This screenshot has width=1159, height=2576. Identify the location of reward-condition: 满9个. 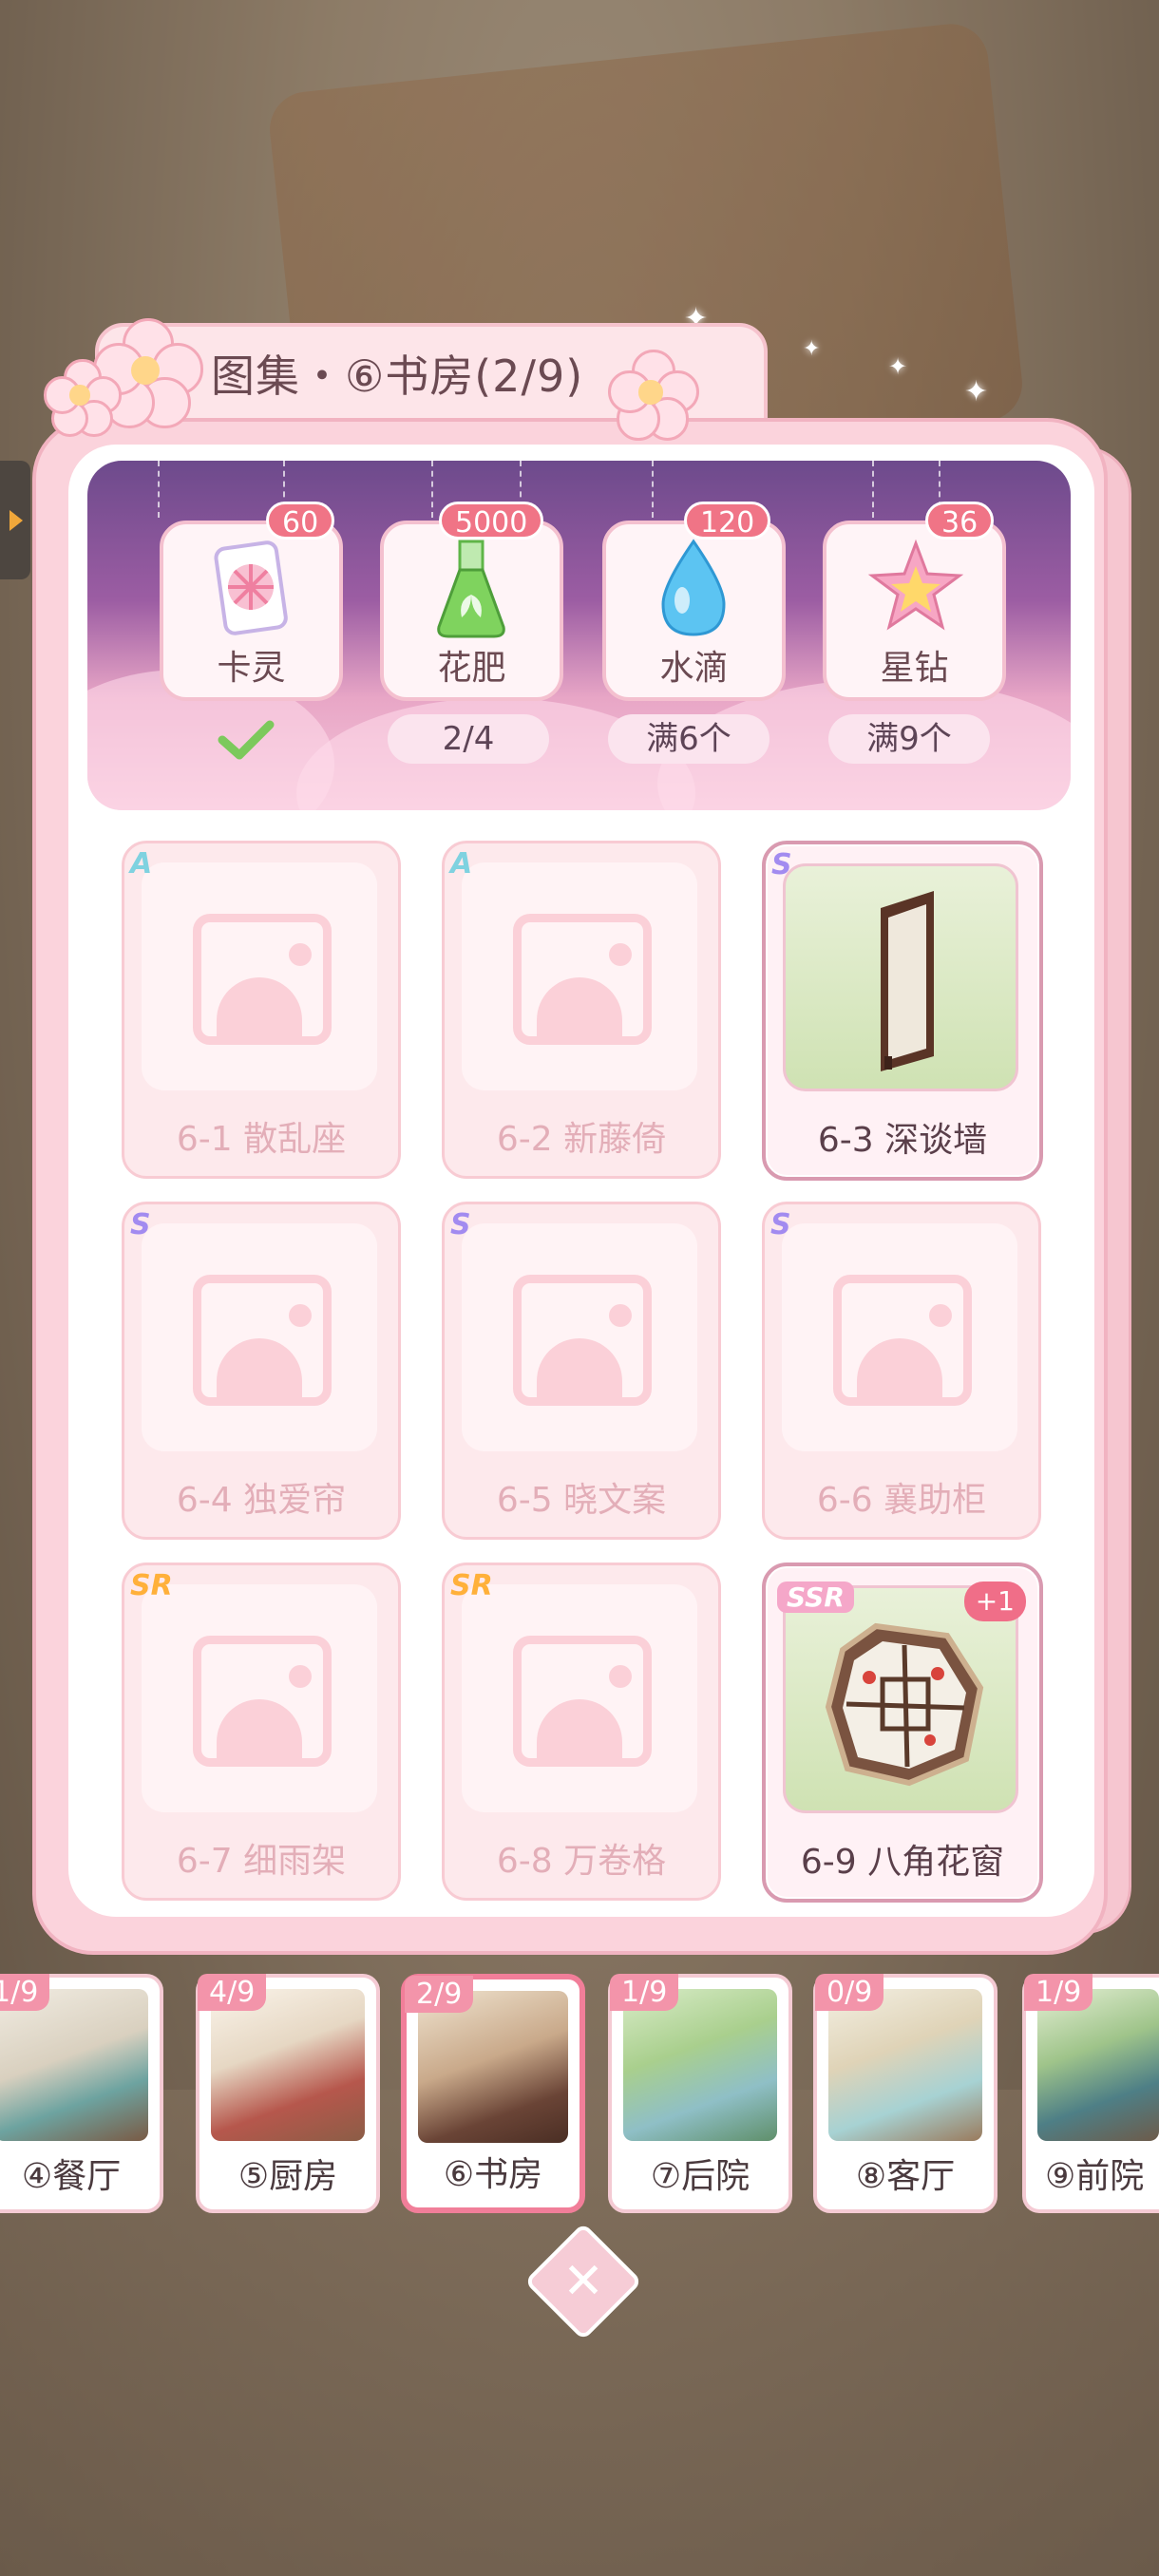
(909, 739).